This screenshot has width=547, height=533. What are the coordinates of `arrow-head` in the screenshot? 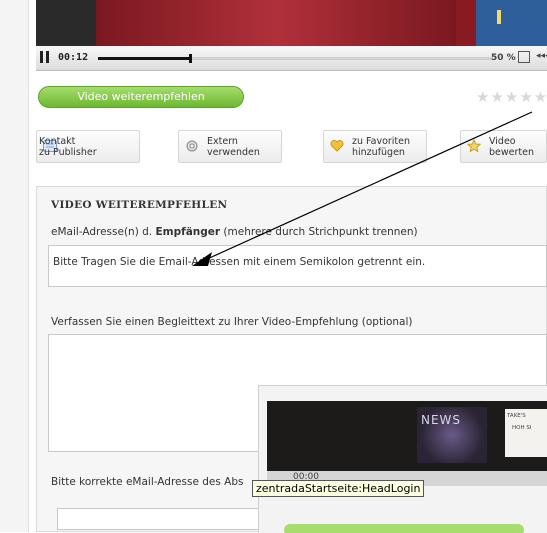 It's located at (202, 259).